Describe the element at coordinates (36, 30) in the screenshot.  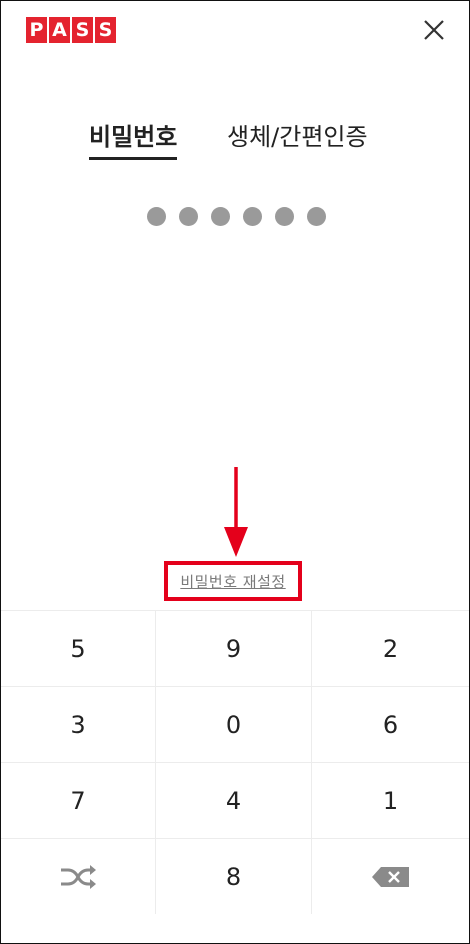
I see `logo-letter: P` at that location.